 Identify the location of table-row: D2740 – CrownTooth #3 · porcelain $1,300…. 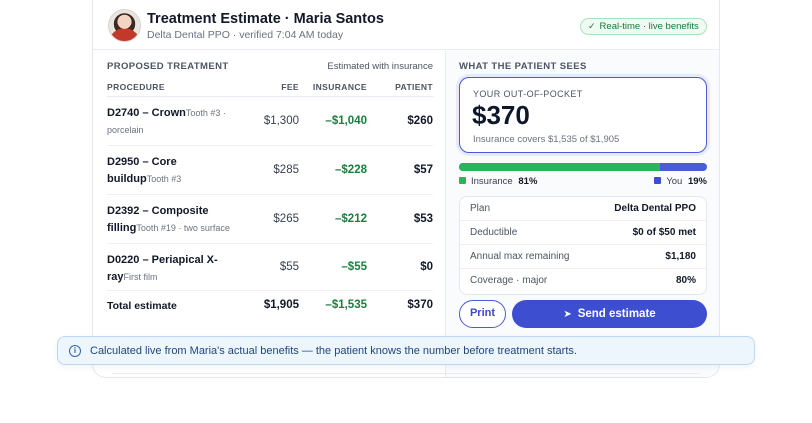
(270, 122).